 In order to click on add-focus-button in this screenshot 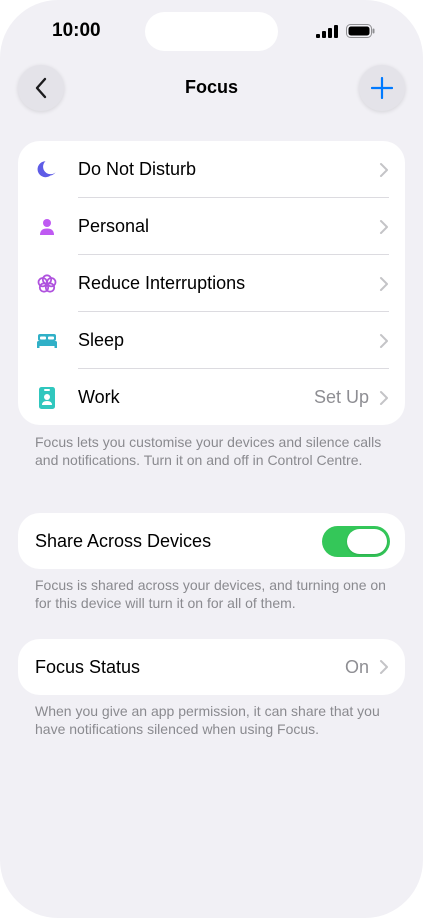, I will do `click(382, 88)`.